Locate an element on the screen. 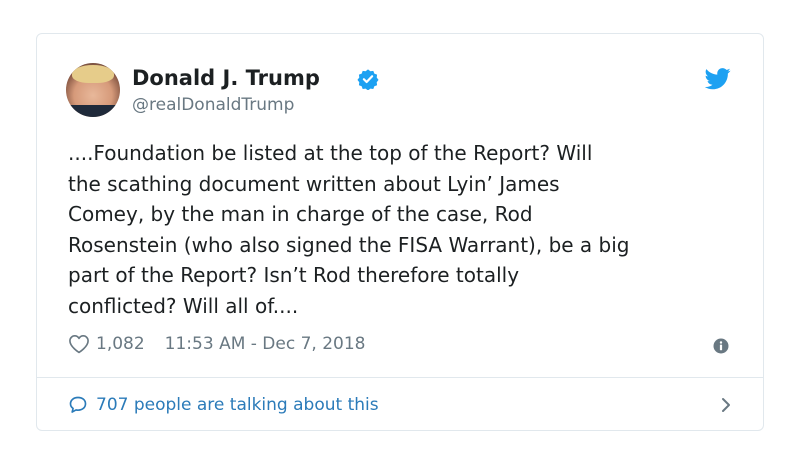 The width and height of the screenshot is (800, 467). avatar is located at coordinates (93, 90).